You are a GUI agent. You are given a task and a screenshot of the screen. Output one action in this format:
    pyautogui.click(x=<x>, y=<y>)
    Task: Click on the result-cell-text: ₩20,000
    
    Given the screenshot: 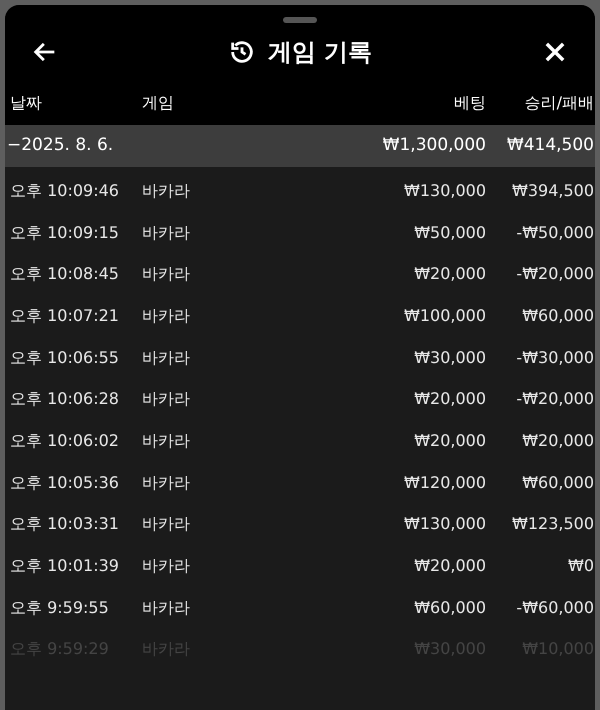 What is the action you would take?
    pyautogui.click(x=557, y=441)
    